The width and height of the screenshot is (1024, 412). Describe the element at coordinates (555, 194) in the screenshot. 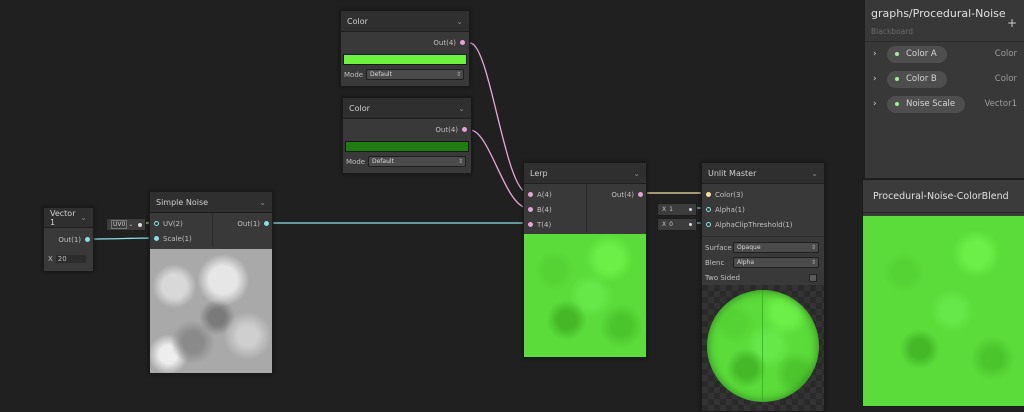

I see `input-port-row: A(4)` at that location.